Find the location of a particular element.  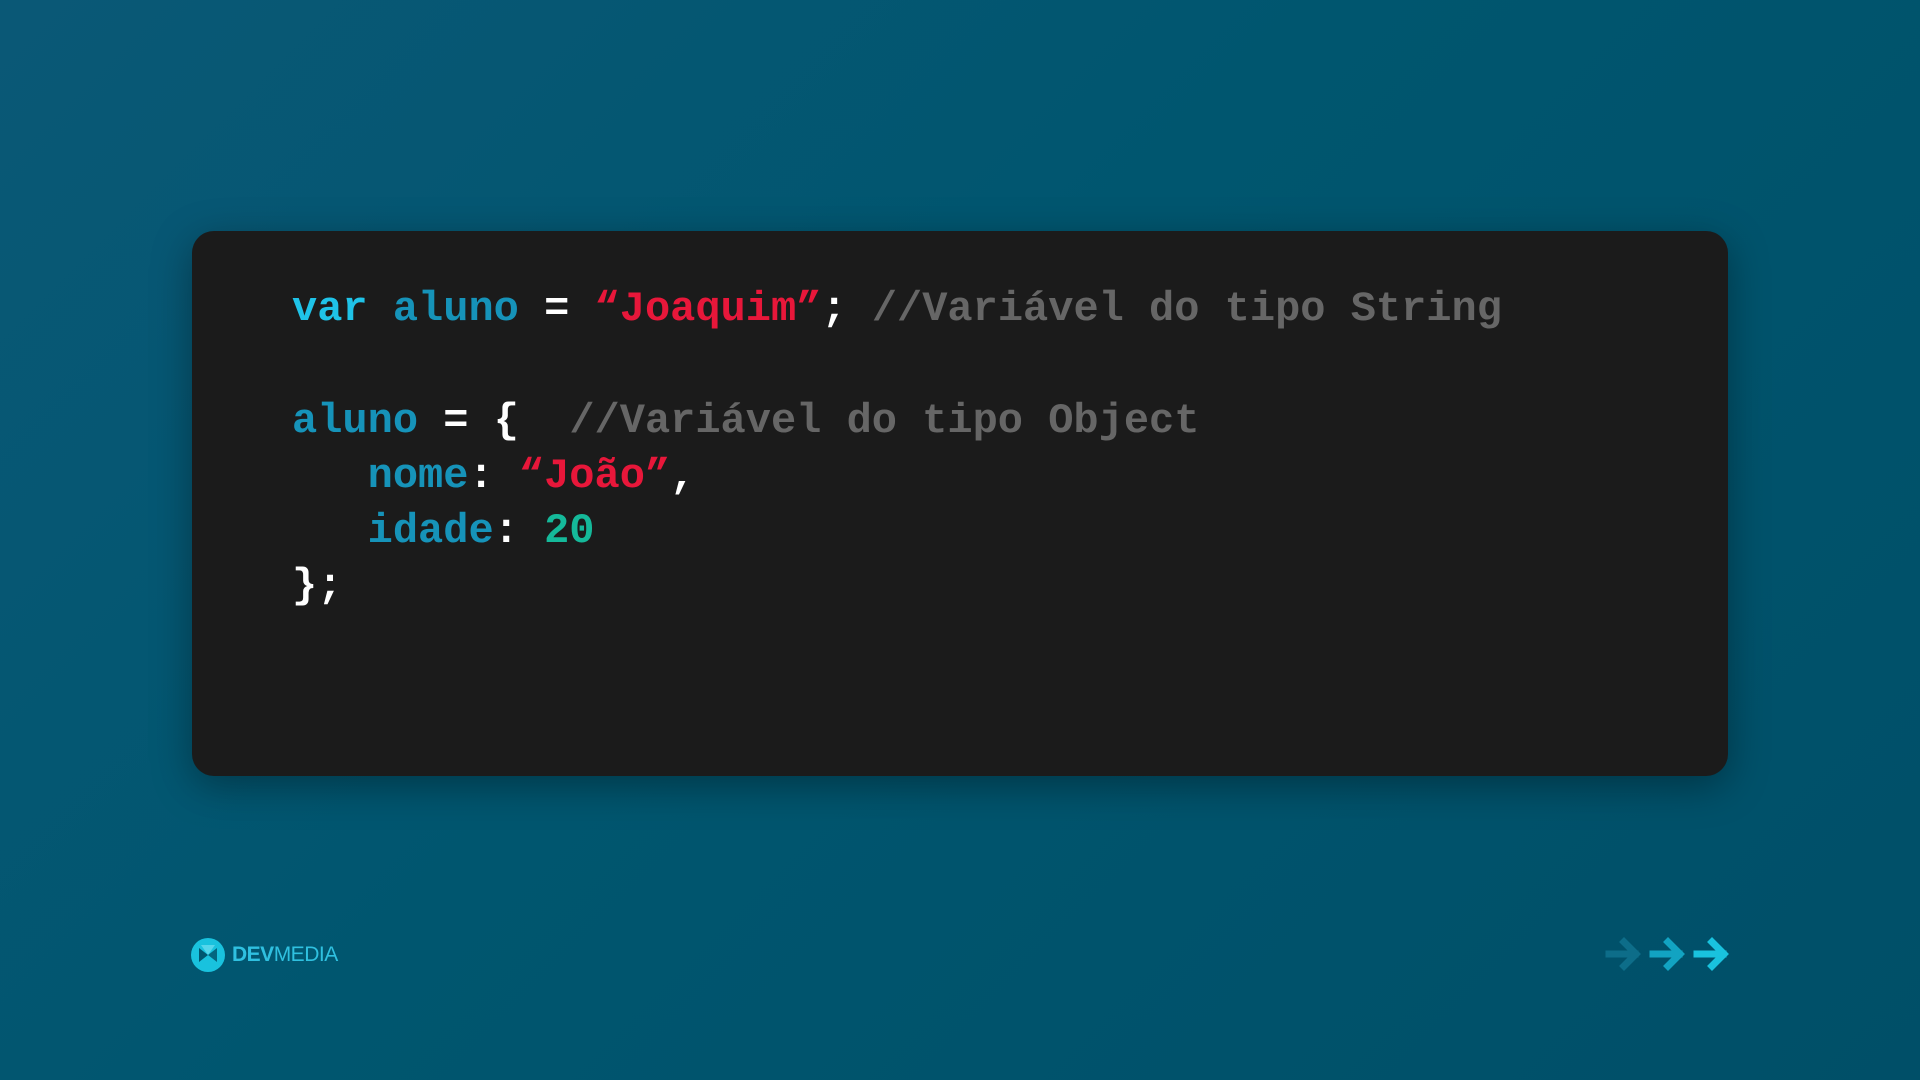

nav-arrows is located at coordinates (1668, 954).